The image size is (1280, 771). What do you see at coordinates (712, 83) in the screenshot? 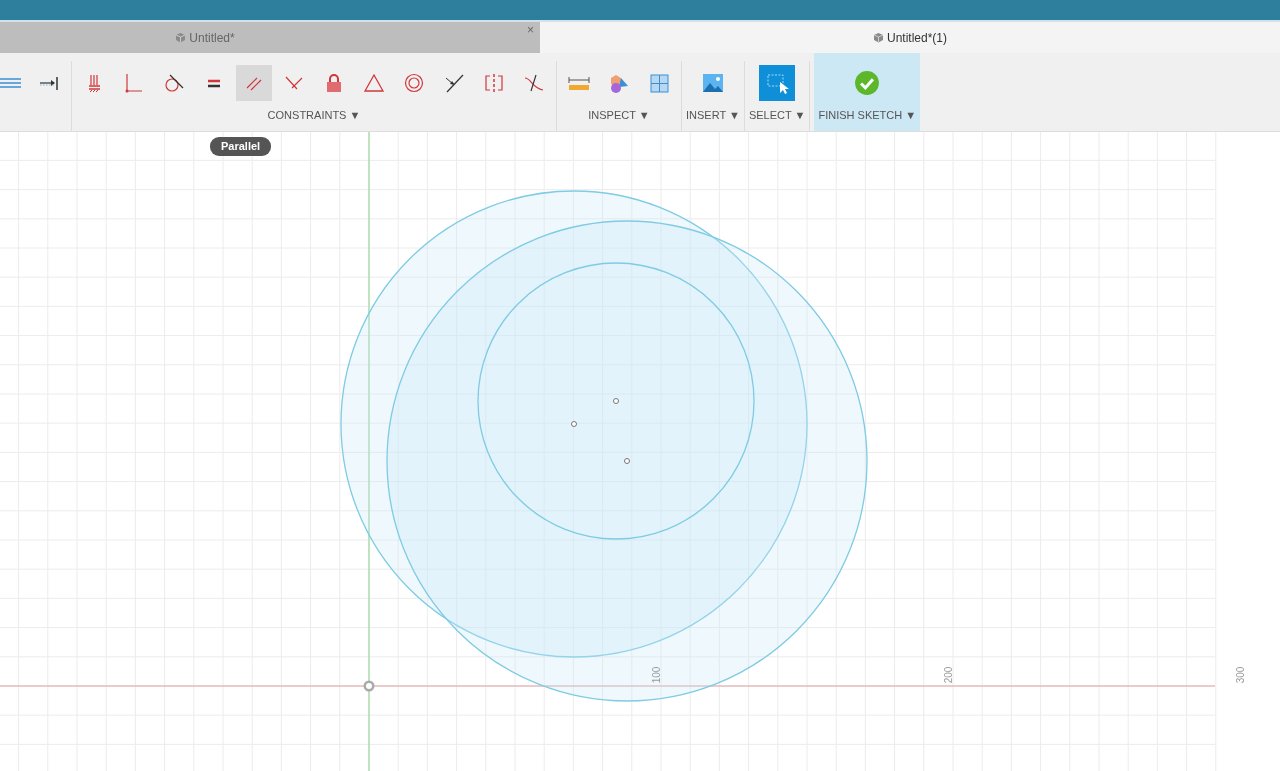
I see `image-icon` at bounding box center [712, 83].